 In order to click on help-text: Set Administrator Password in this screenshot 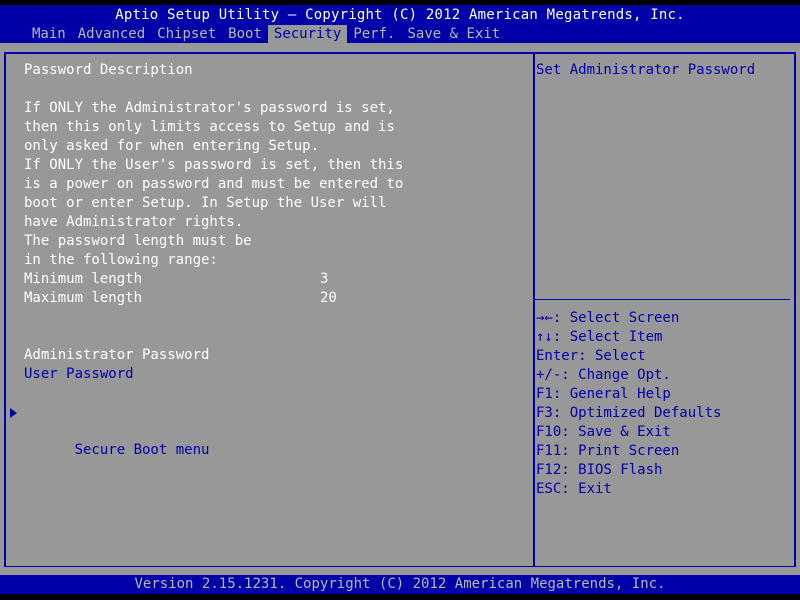, I will do `click(646, 70)`.